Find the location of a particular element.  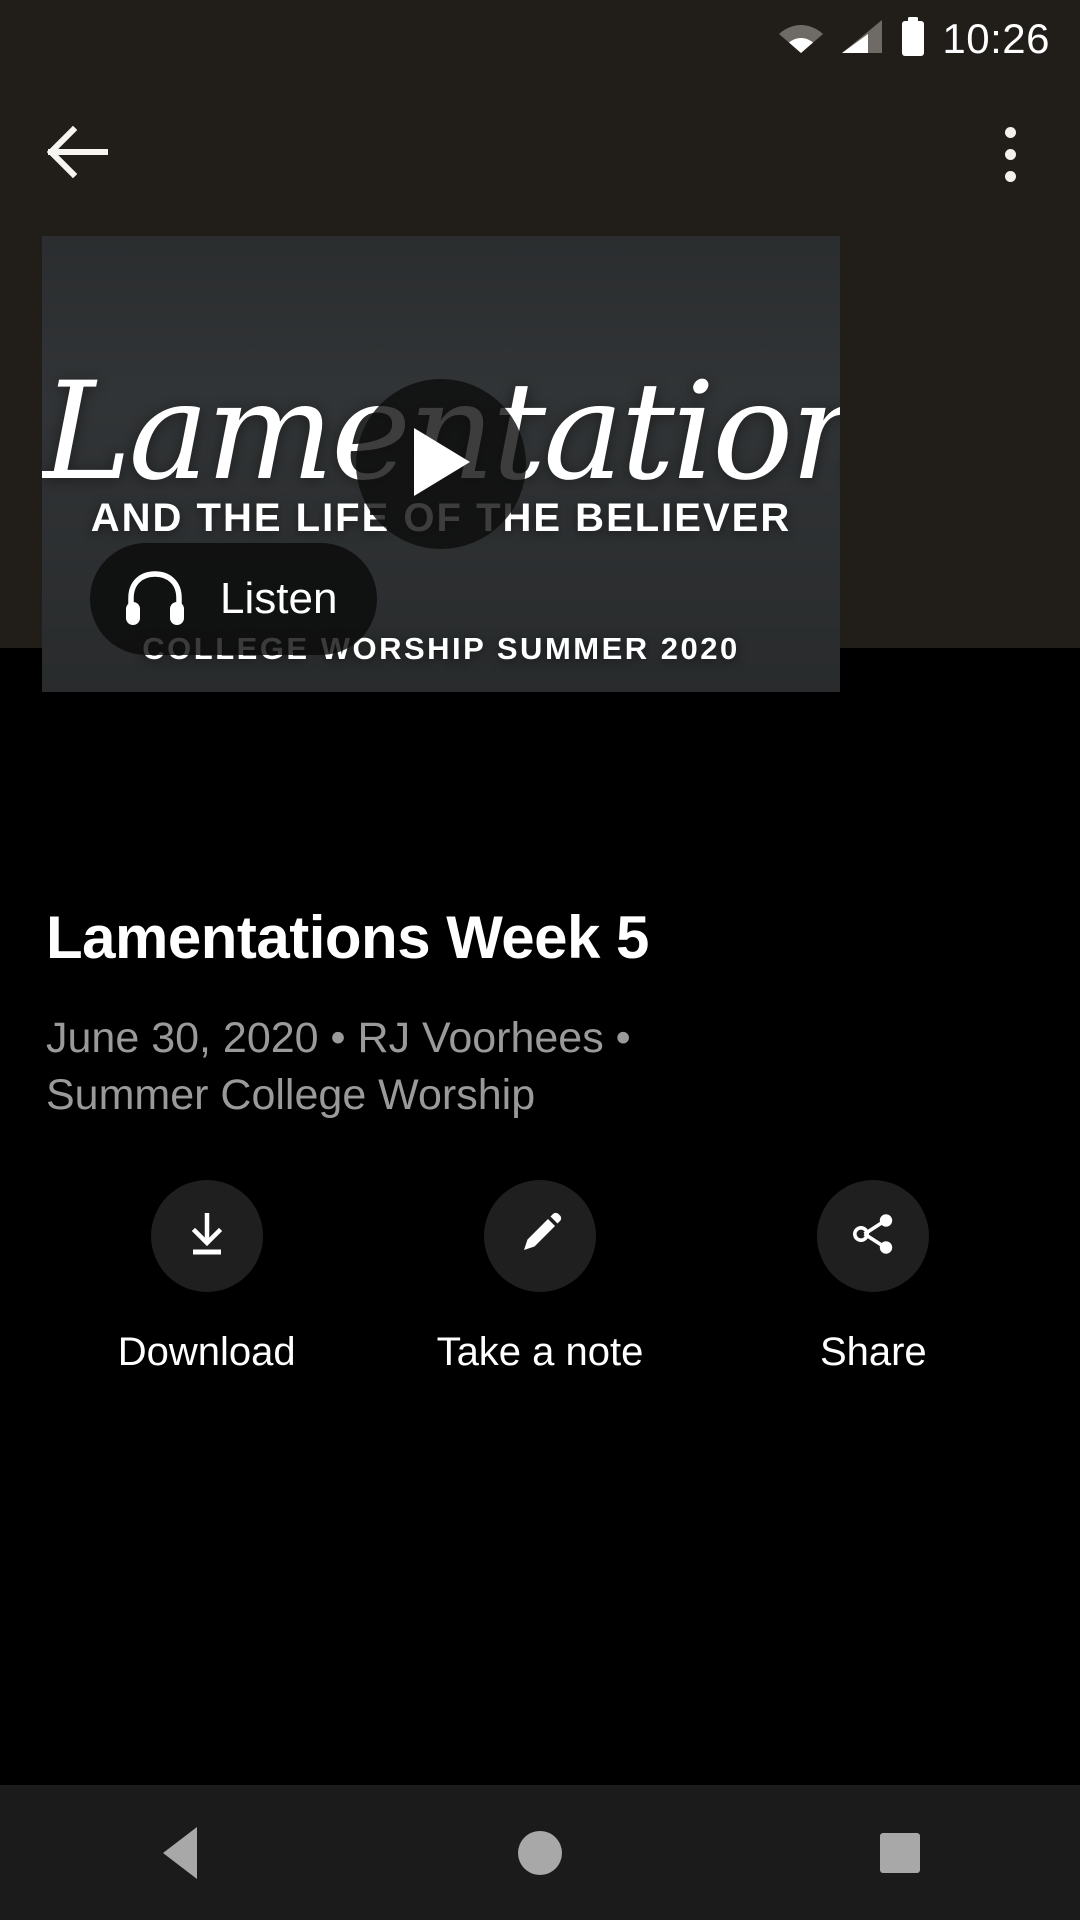

nav-back-icon is located at coordinates (180, 1852).